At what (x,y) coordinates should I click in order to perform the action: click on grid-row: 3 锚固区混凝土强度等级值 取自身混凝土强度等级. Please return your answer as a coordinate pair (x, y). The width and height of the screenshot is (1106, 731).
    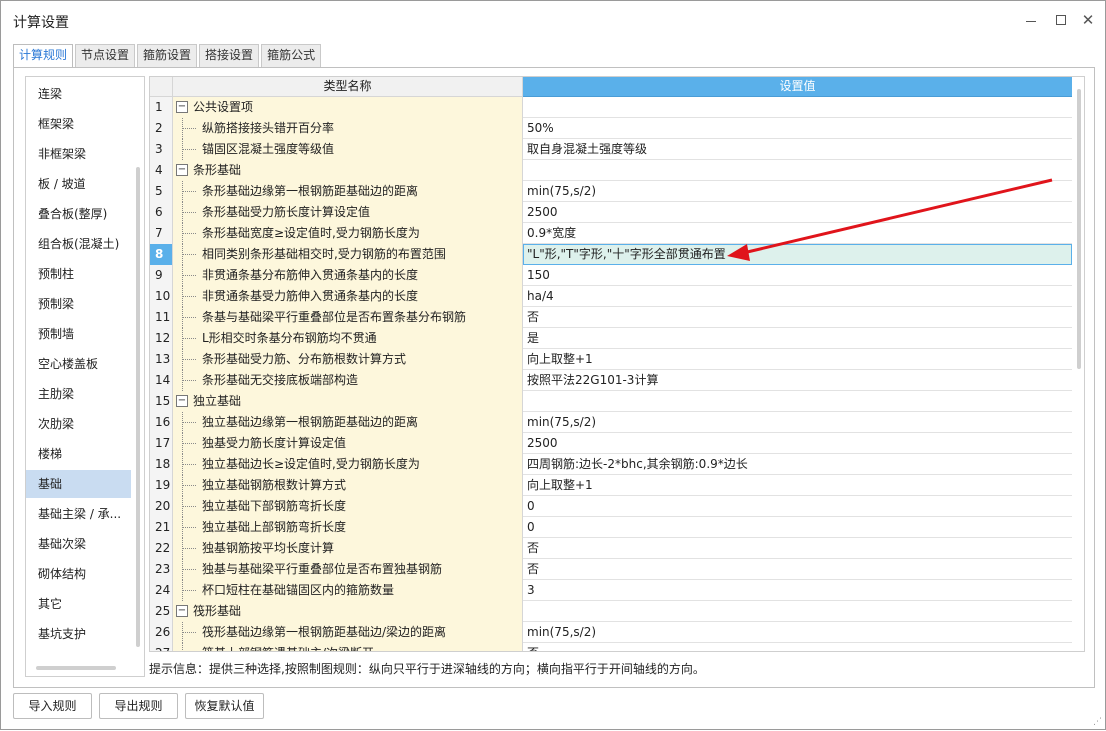
    Looking at the image, I should click on (611, 149).